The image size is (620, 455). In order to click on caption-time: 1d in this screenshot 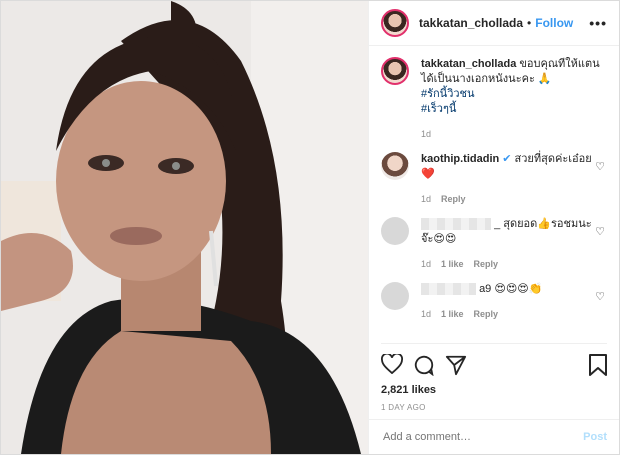, I will do `click(426, 134)`.